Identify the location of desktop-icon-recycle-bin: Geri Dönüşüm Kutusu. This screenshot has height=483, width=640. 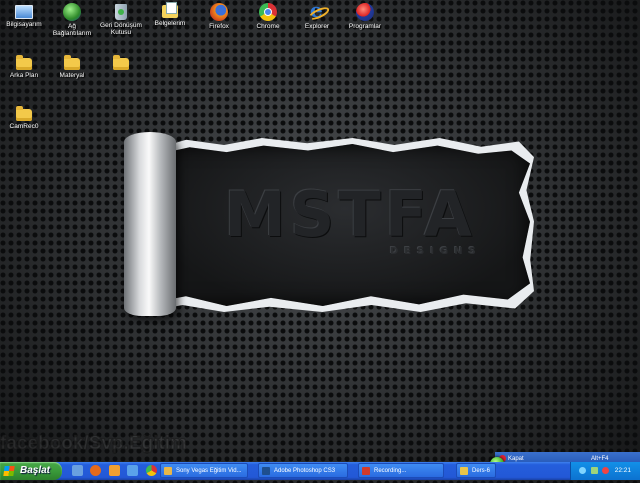
(121, 19).